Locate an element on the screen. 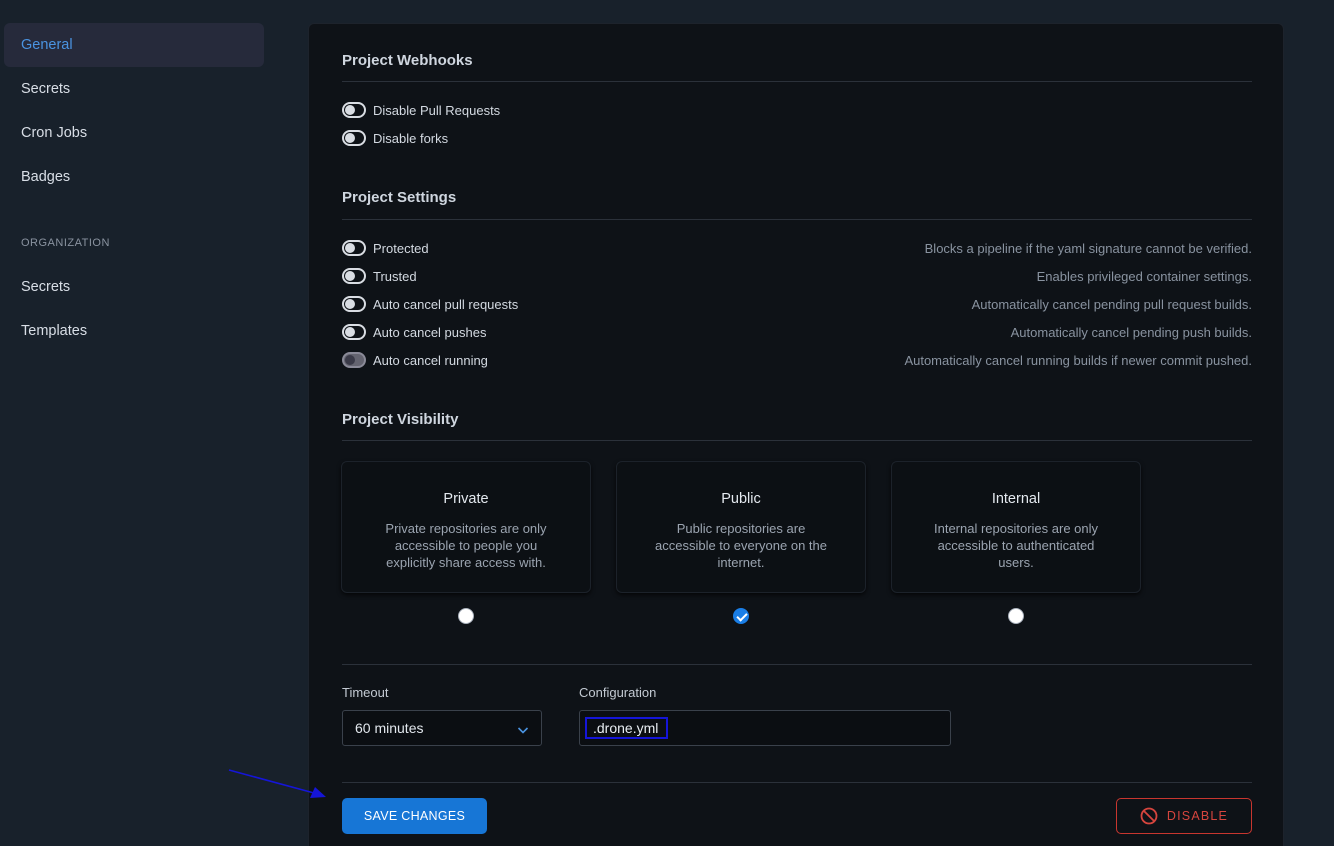  visibility-private-radio is located at coordinates (466, 616).